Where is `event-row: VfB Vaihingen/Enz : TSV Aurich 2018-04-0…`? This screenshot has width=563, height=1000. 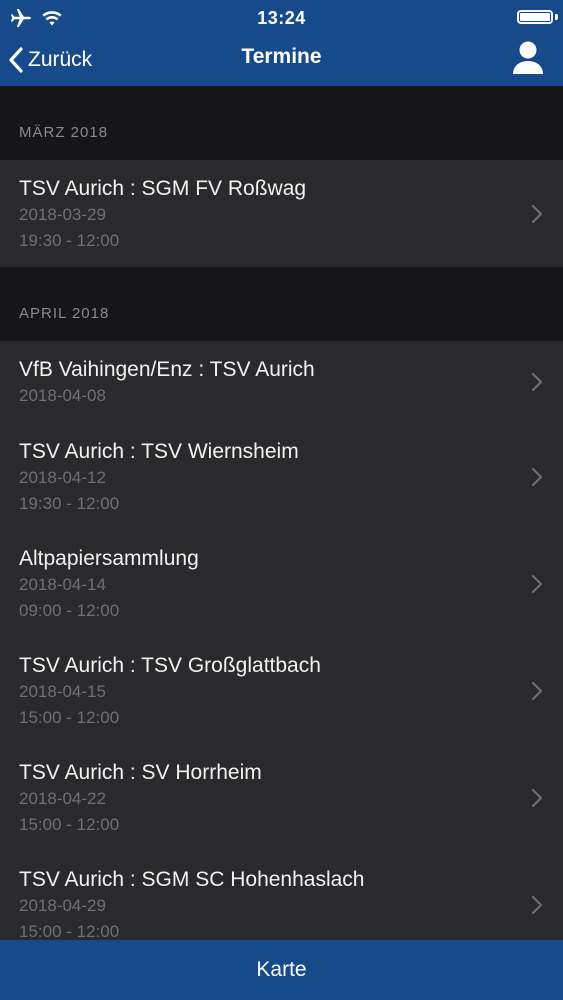 event-row: VfB Vaihingen/Enz : TSV Aurich 2018-04-0… is located at coordinates (281, 382).